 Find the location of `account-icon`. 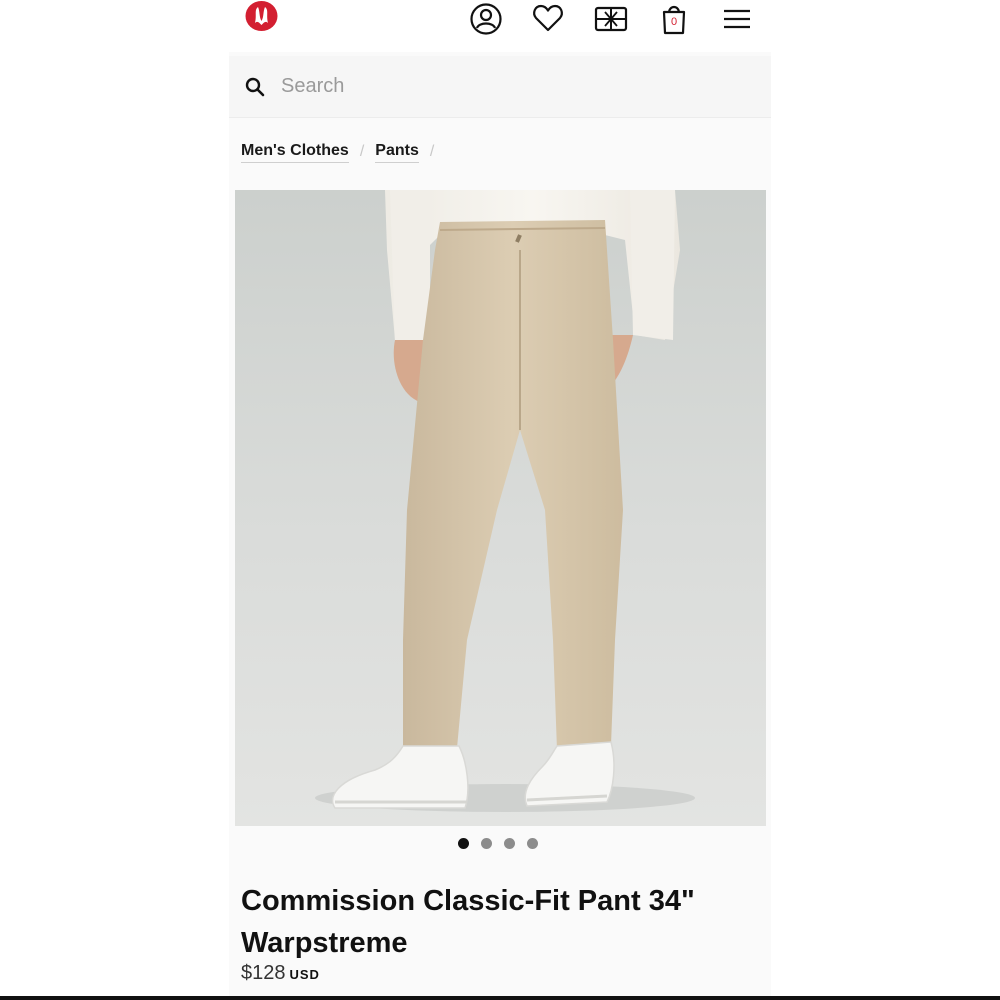

account-icon is located at coordinates (486, 19).